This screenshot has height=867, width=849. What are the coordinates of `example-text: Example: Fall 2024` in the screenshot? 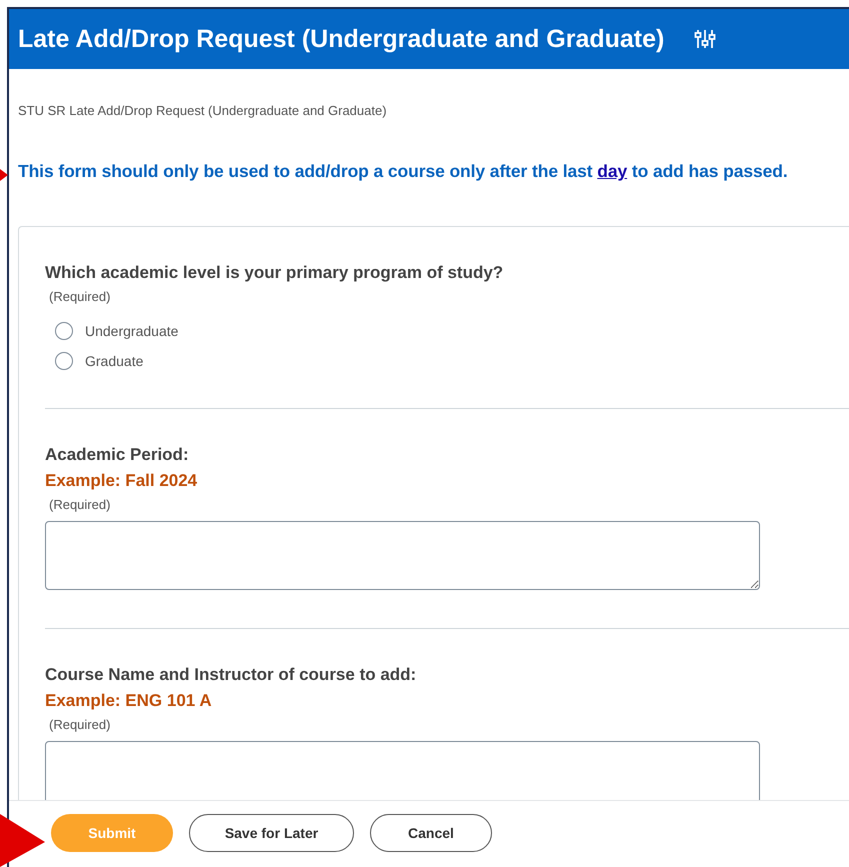 It's located at (121, 481).